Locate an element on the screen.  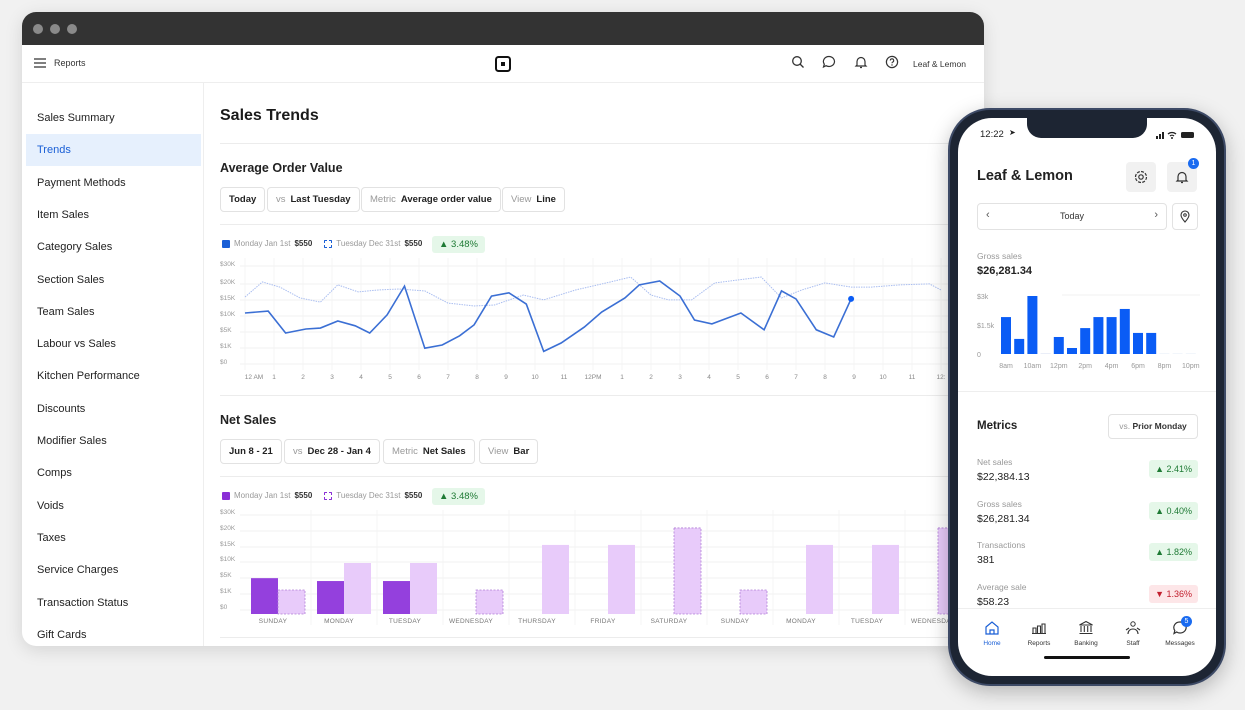
y-tick-label: $5K is located at coordinates (226, 575).